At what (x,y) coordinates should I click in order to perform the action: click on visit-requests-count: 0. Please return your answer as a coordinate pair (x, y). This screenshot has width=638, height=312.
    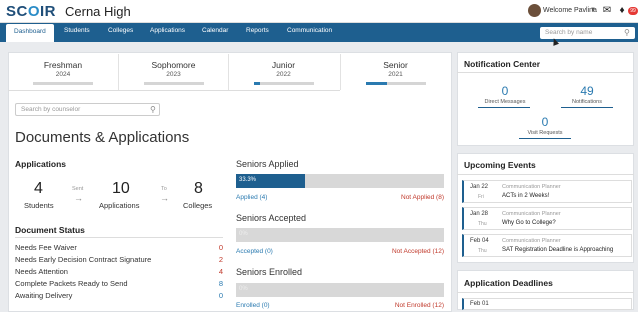
    Looking at the image, I should click on (545, 122).